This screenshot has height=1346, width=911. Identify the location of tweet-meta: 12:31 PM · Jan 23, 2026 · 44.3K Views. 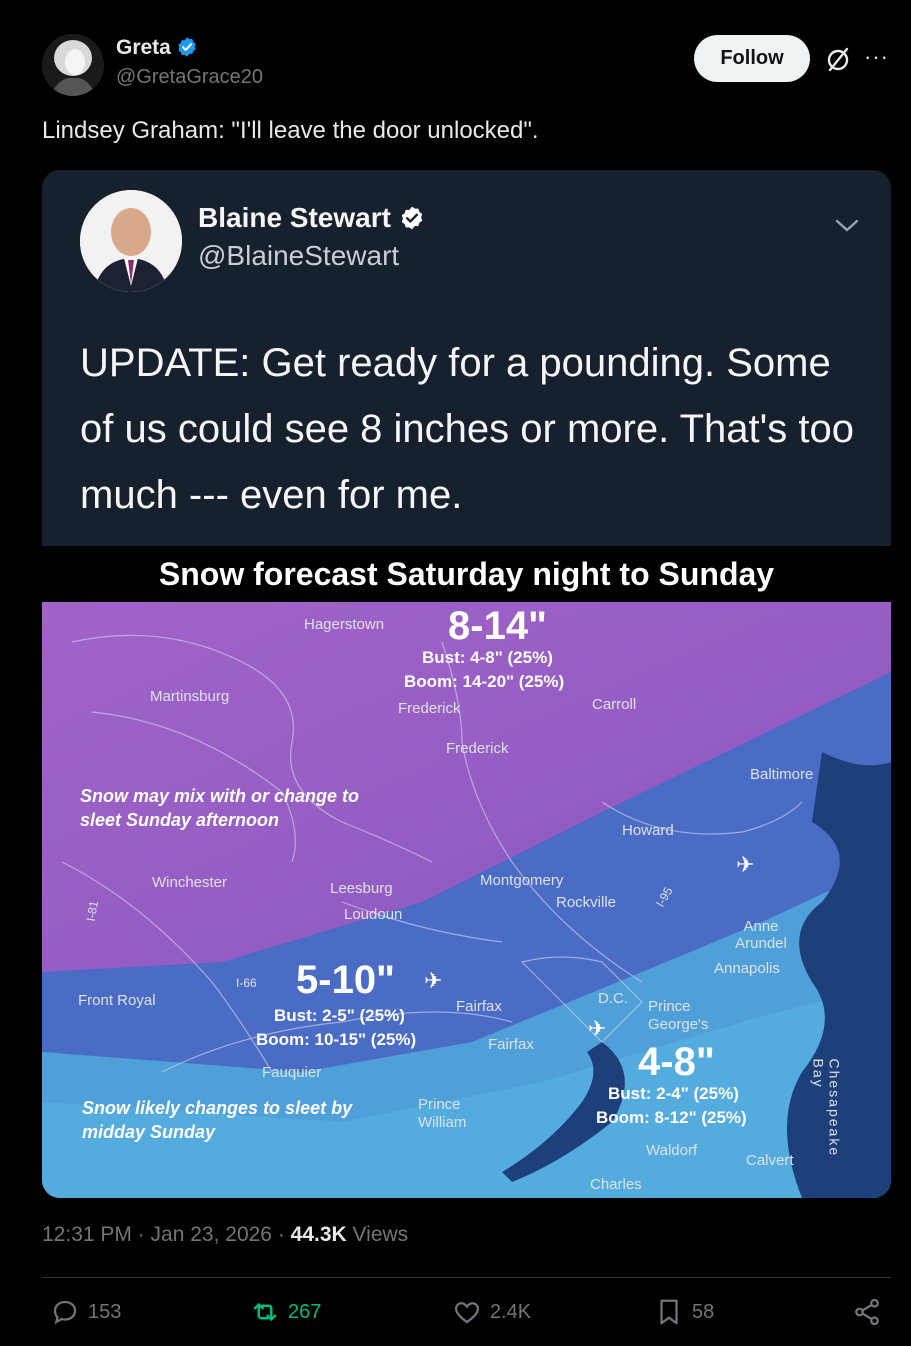
(225, 1235).